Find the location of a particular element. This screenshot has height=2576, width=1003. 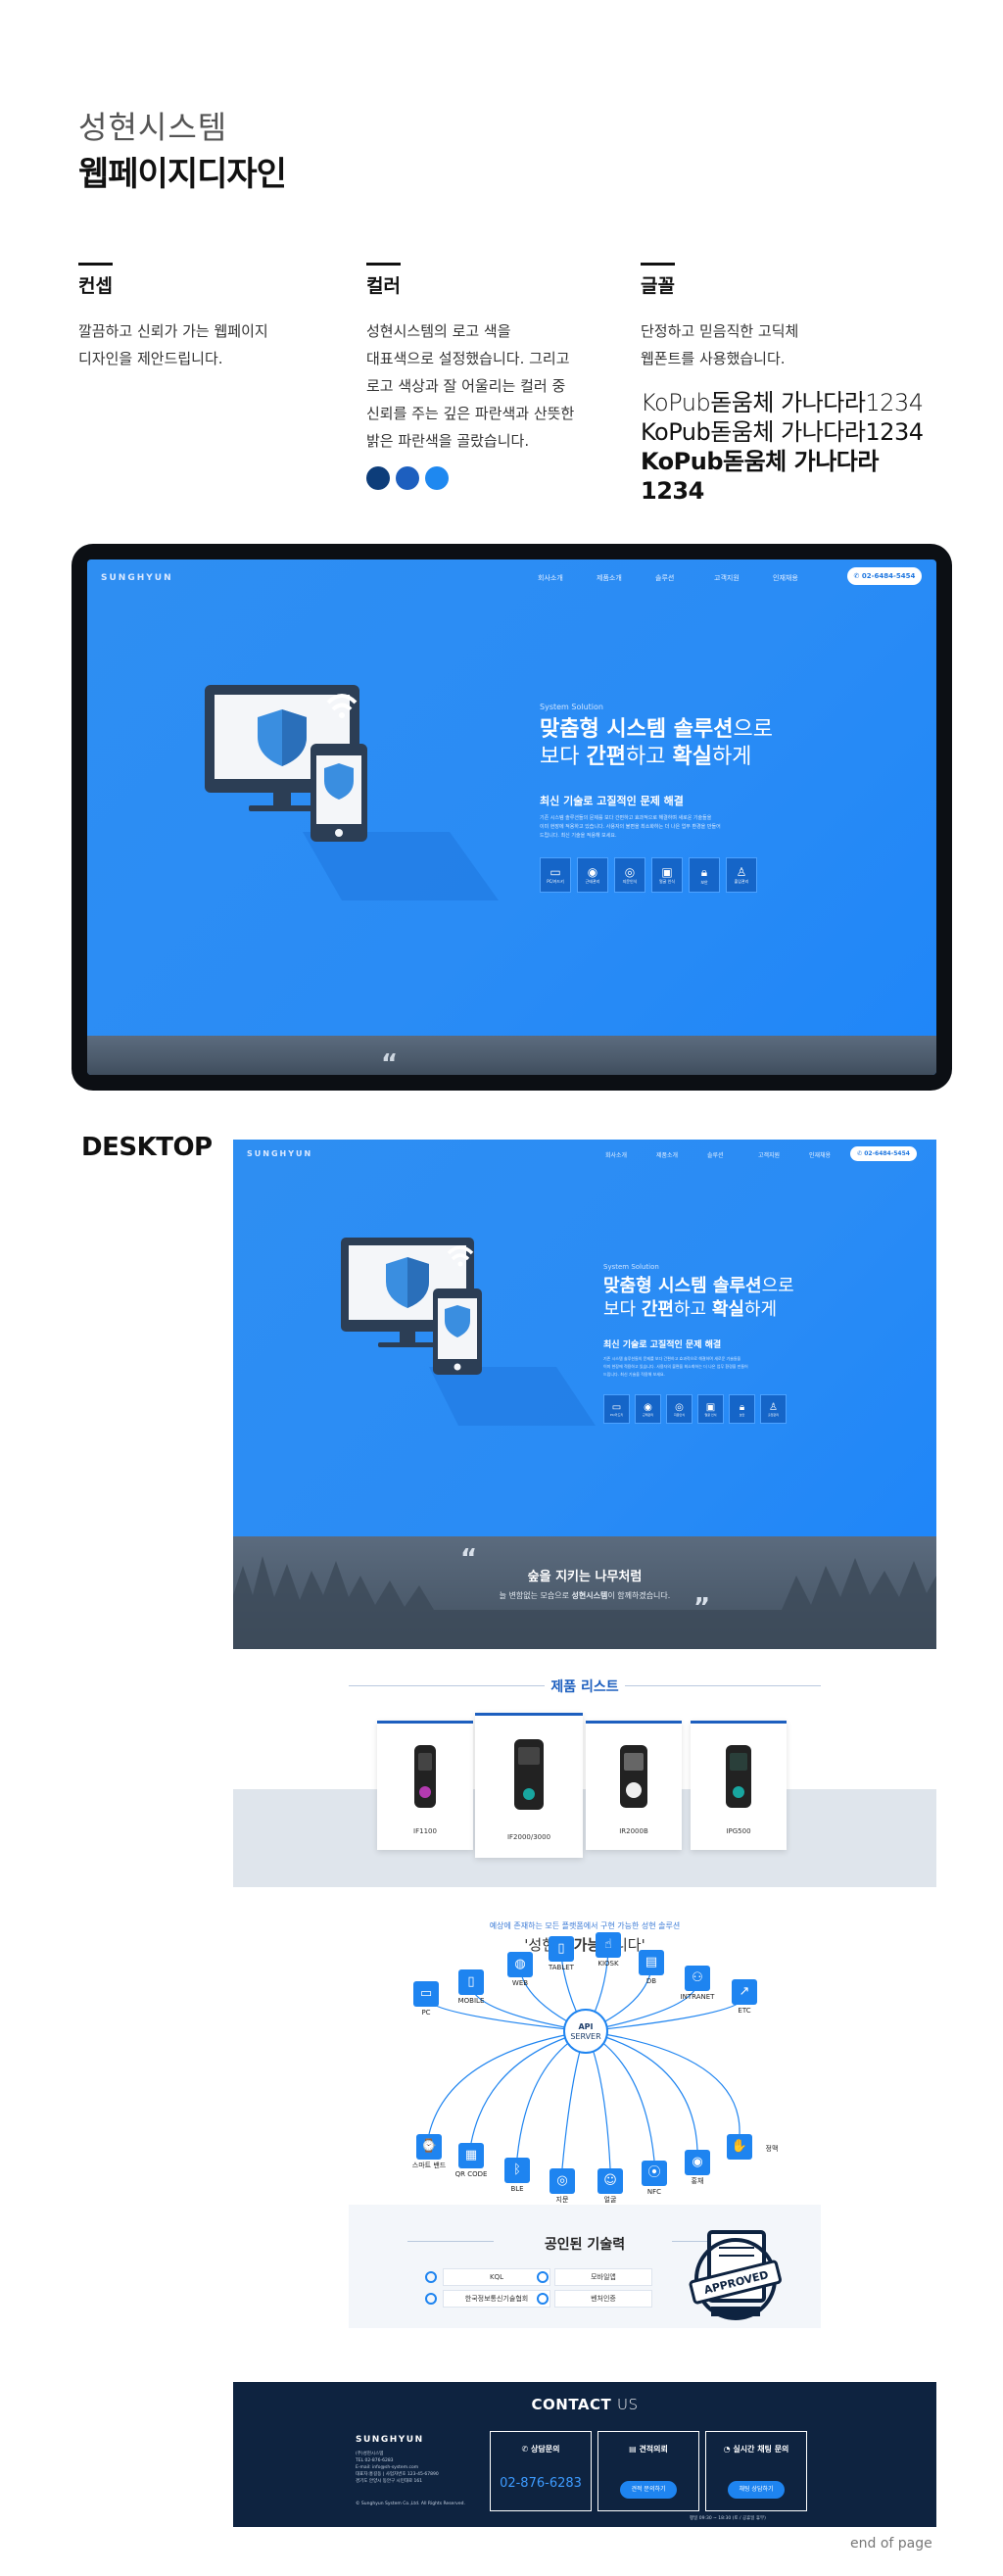

contact-box-title: ✆ 상담문의 is located at coordinates (540, 2449).